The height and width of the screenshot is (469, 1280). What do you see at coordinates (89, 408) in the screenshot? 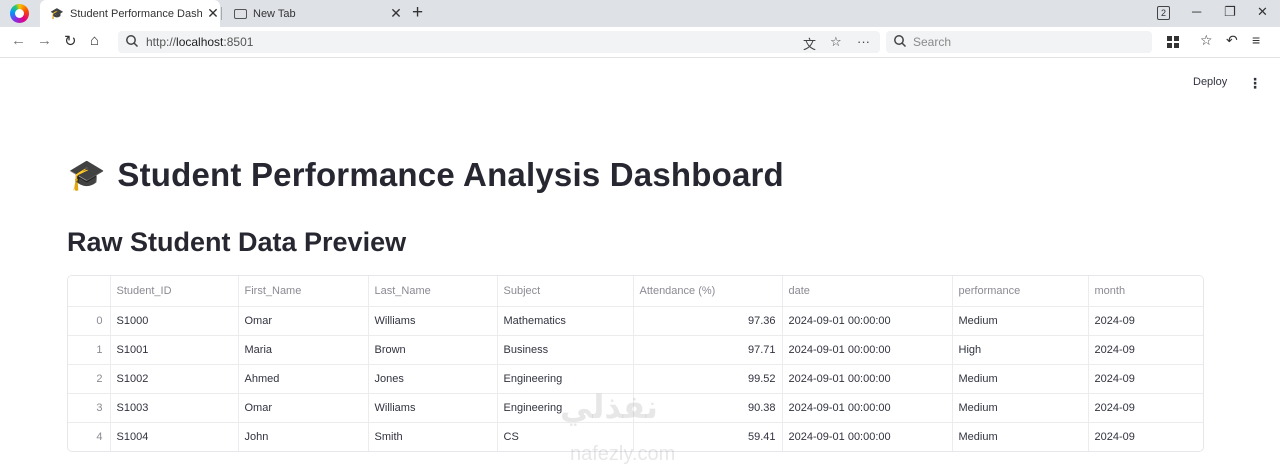
I see `row-index: 3` at bounding box center [89, 408].